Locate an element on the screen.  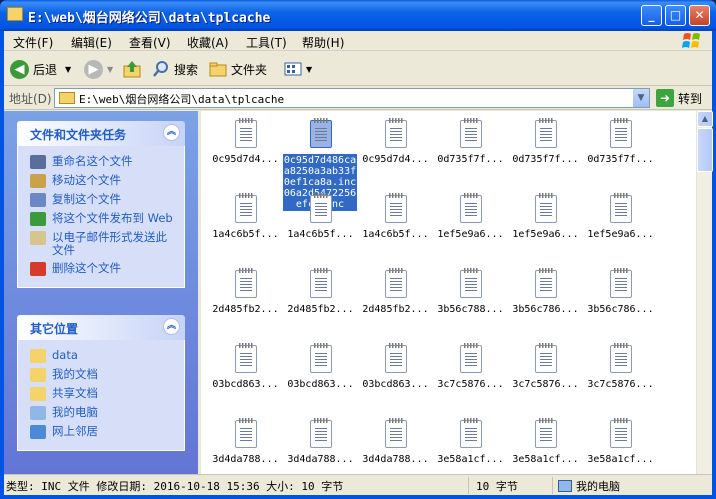
task-link-label: 共享文档 is located at coordinates (75, 393).